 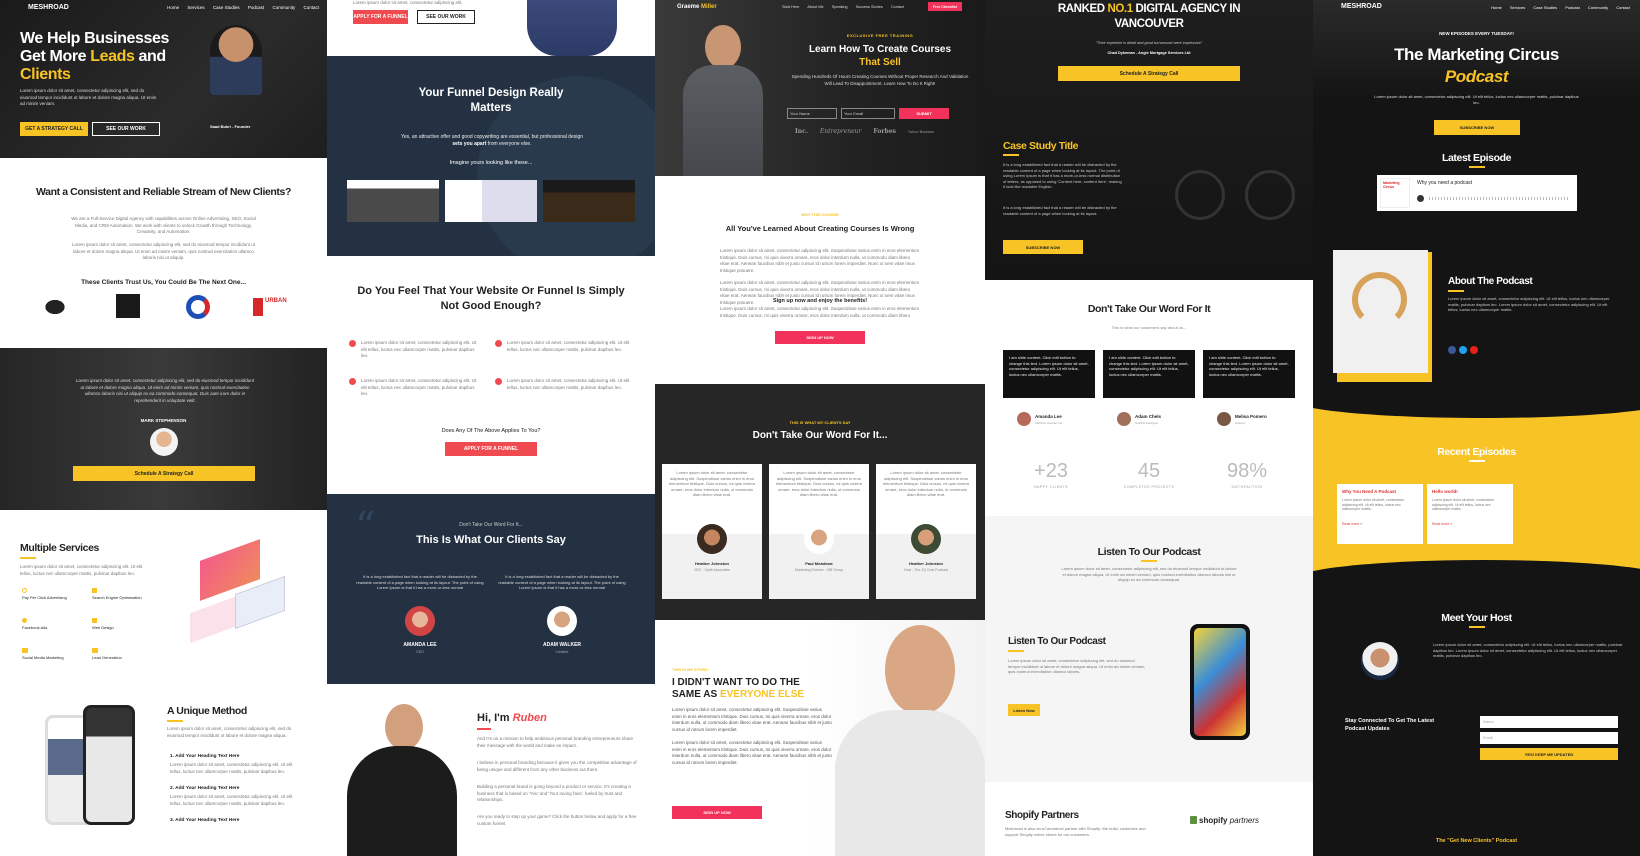 What do you see at coordinates (1549, 754) in the screenshot?
I see `keep-updated-button: YES! KEEP ME UPDATED` at bounding box center [1549, 754].